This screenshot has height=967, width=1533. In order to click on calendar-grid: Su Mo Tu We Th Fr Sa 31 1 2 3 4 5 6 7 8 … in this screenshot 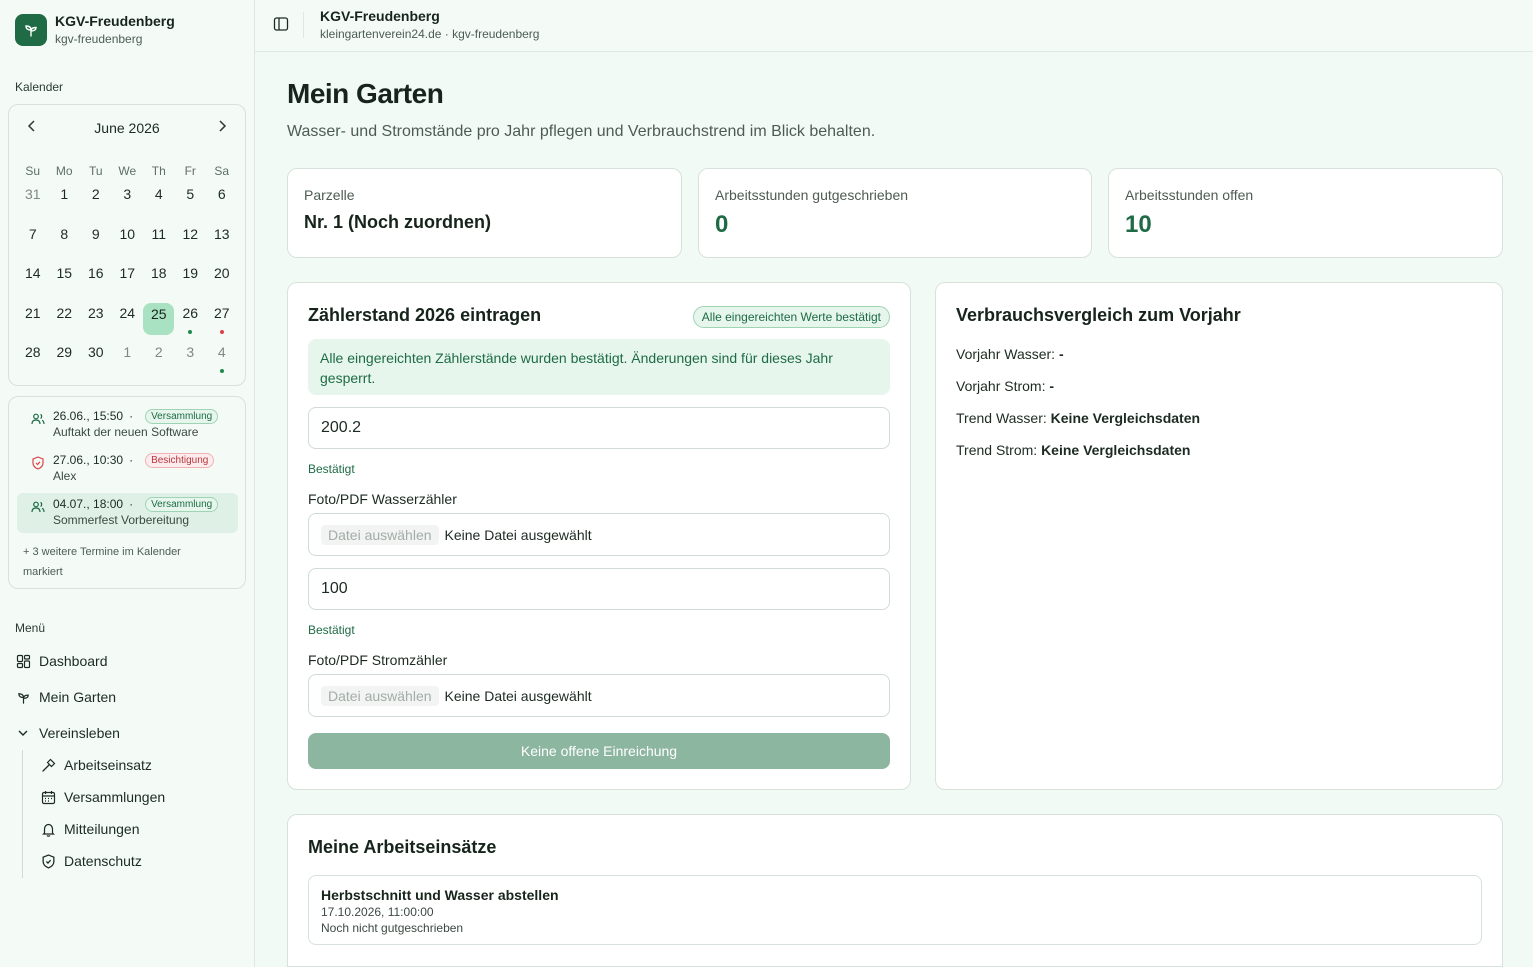, I will do `click(127, 270)`.